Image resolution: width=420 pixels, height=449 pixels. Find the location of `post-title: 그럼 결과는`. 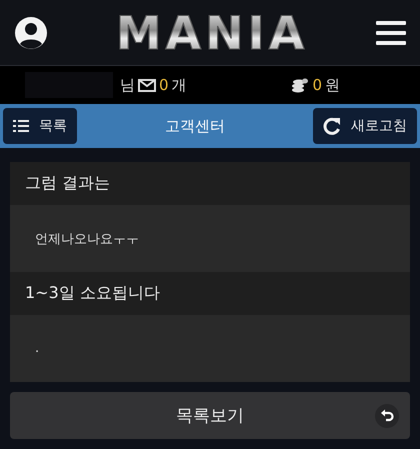

post-title: 그럼 결과는 is located at coordinates (67, 183).